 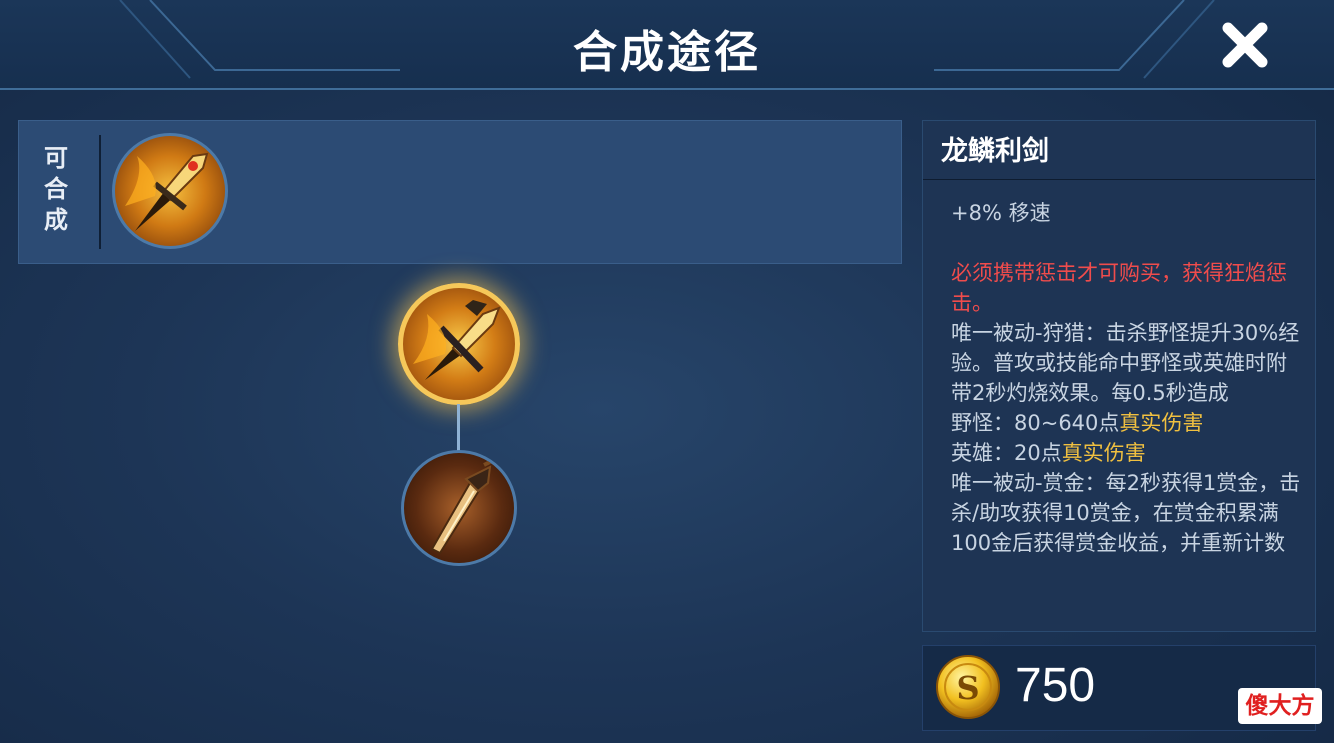 What do you see at coordinates (100, 192) in the screenshot?
I see `composable-divider` at bounding box center [100, 192].